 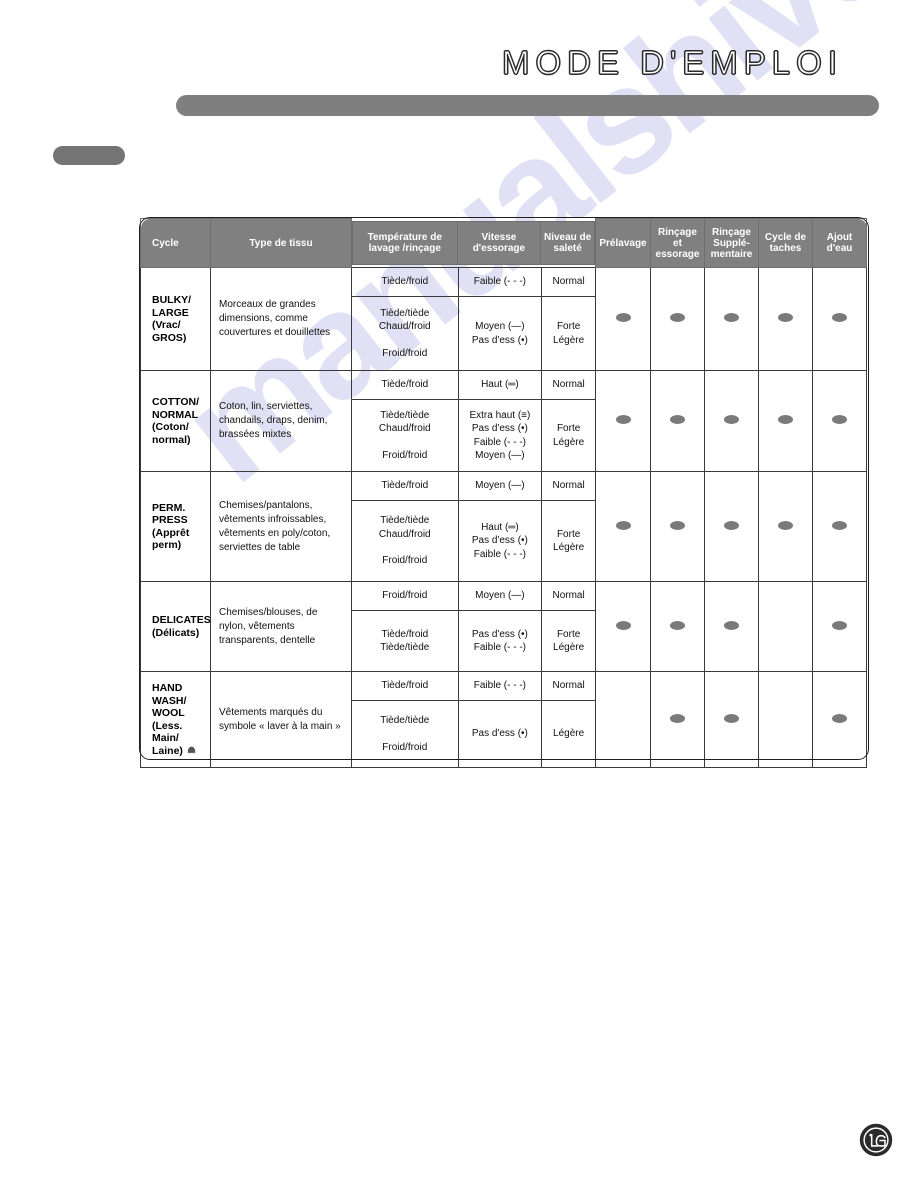 What do you see at coordinates (168, 713) in the screenshot?
I see `cycle-name-line: WOOL` at bounding box center [168, 713].